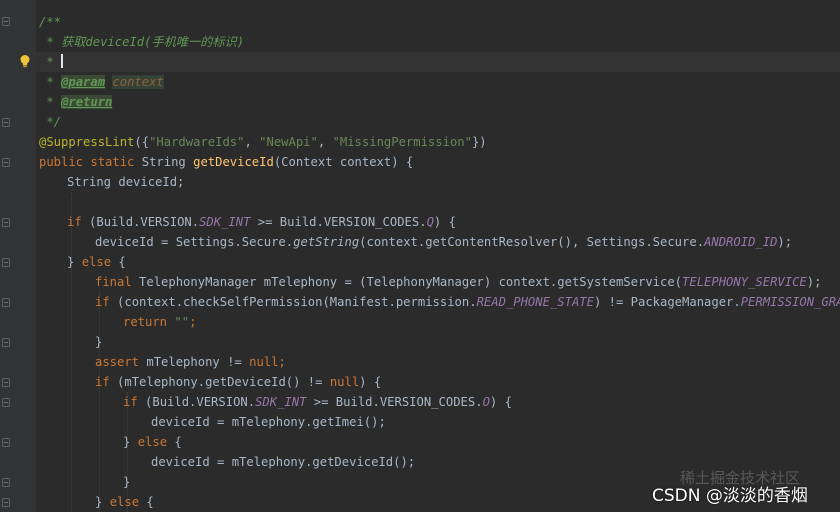  I want to click on doc-summary: 获取deviceId(手机唯一的标识), so click(153, 42).